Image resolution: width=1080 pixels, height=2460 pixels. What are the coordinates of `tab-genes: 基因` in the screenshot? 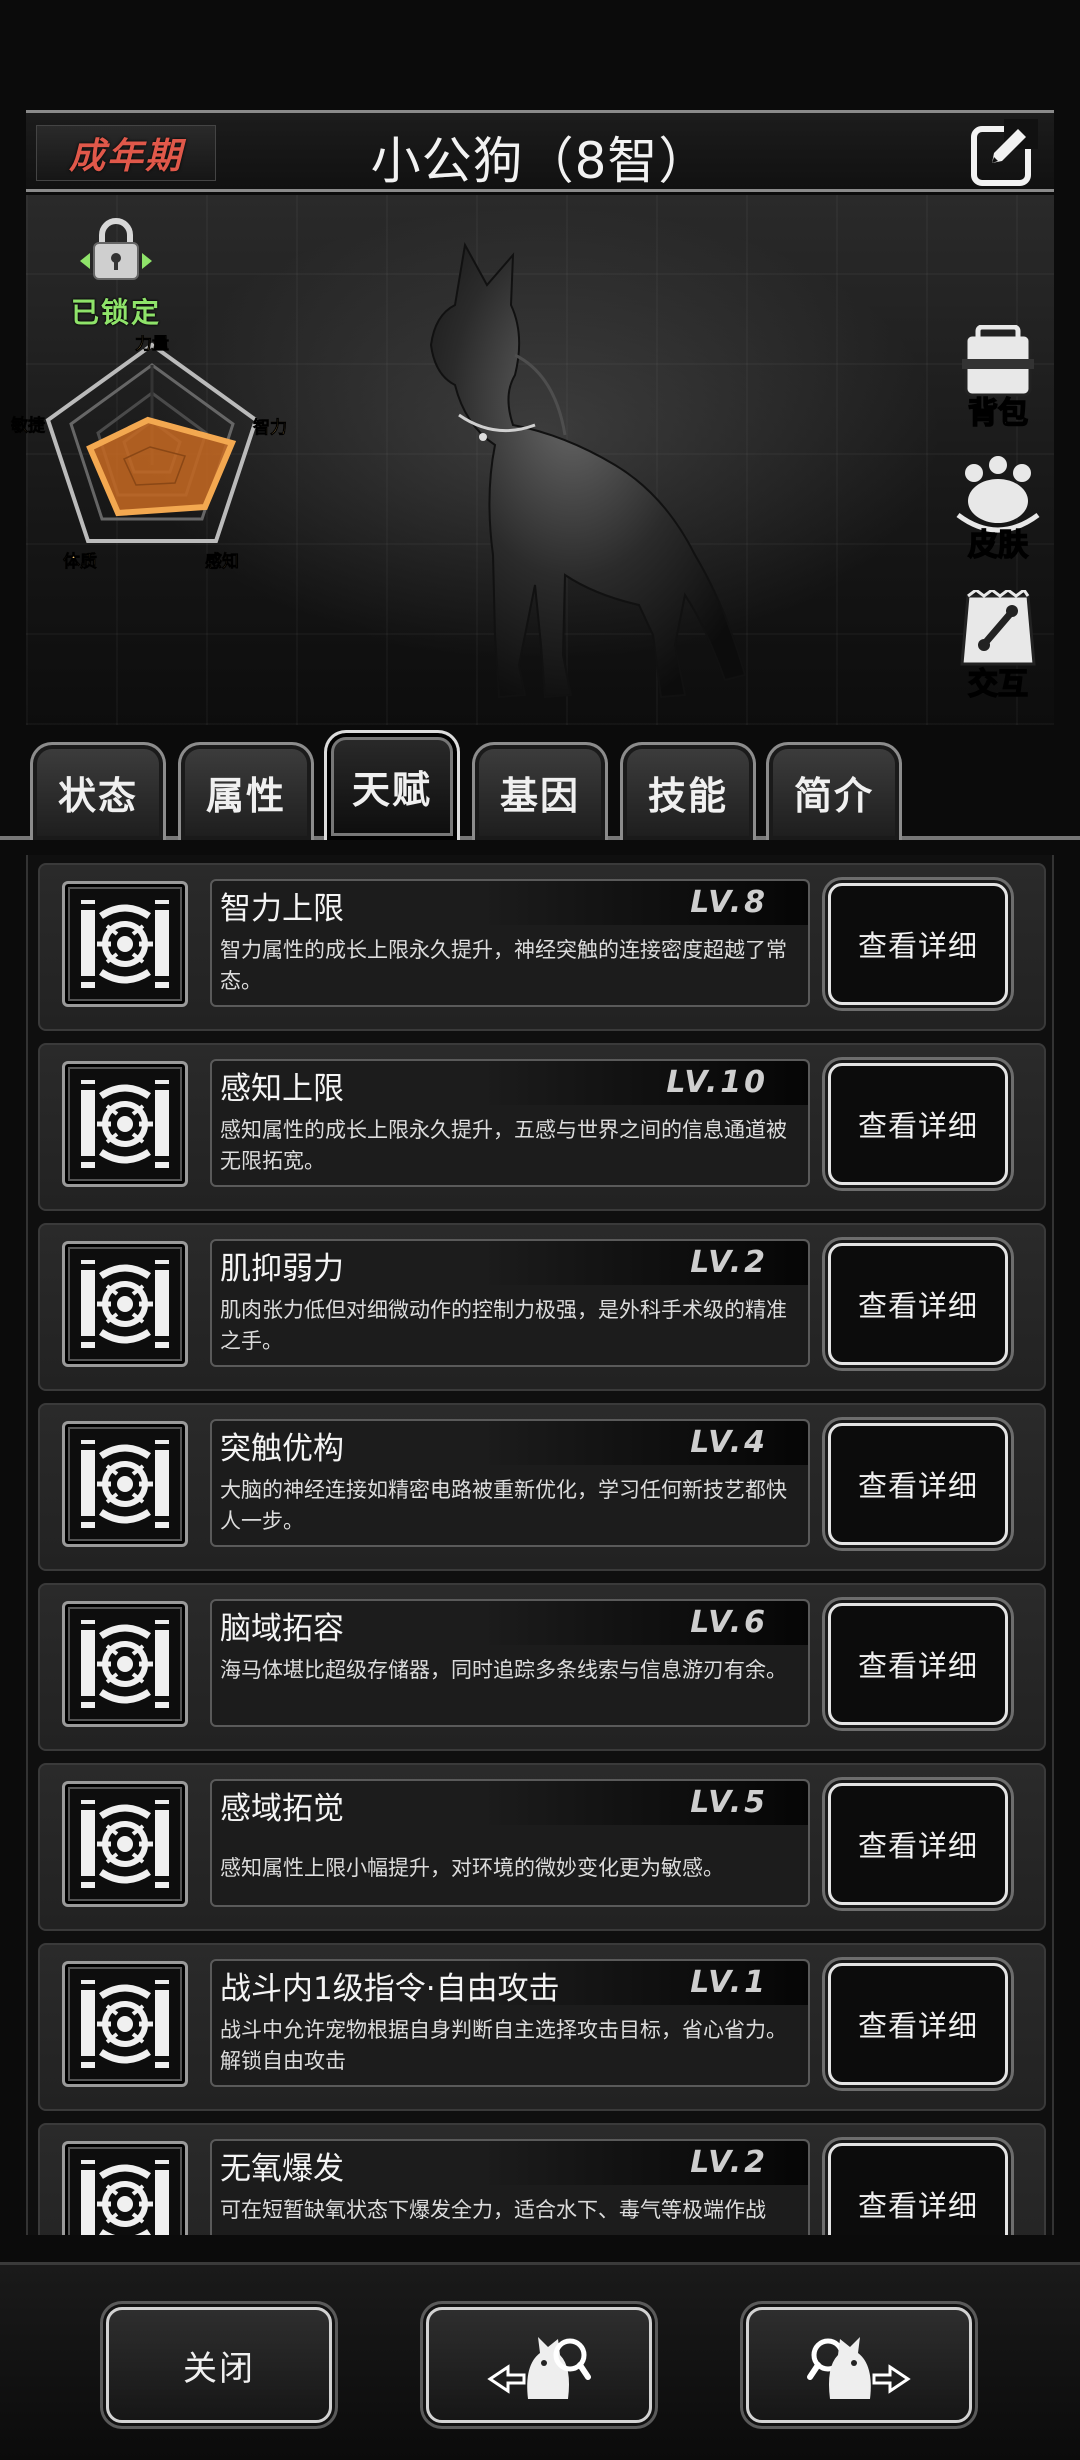 It's located at (540, 791).